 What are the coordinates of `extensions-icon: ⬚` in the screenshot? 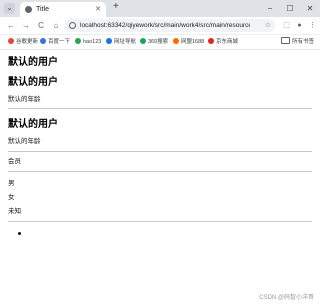 It's located at (286, 25).